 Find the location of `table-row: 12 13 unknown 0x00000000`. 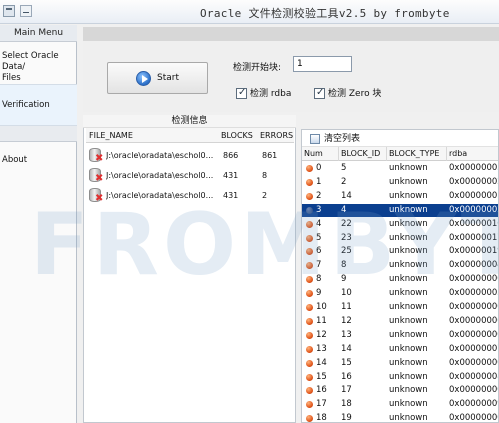

table-row: 12 13 unknown 0x00000000 is located at coordinates (400, 335).